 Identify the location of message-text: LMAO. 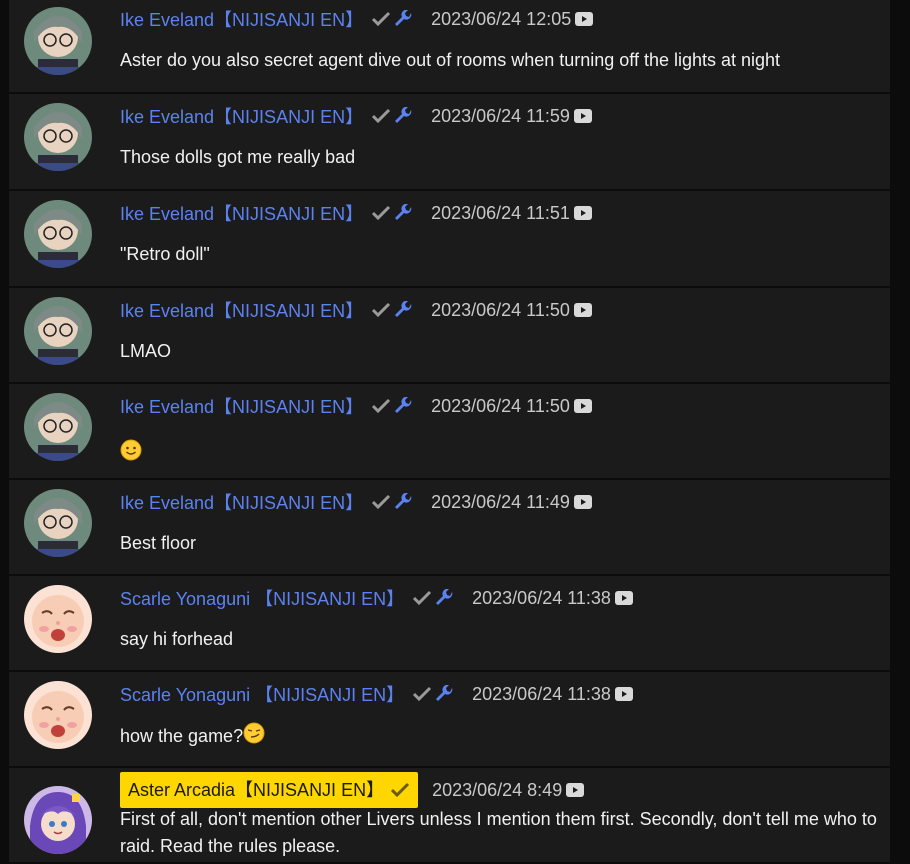
(146, 351).